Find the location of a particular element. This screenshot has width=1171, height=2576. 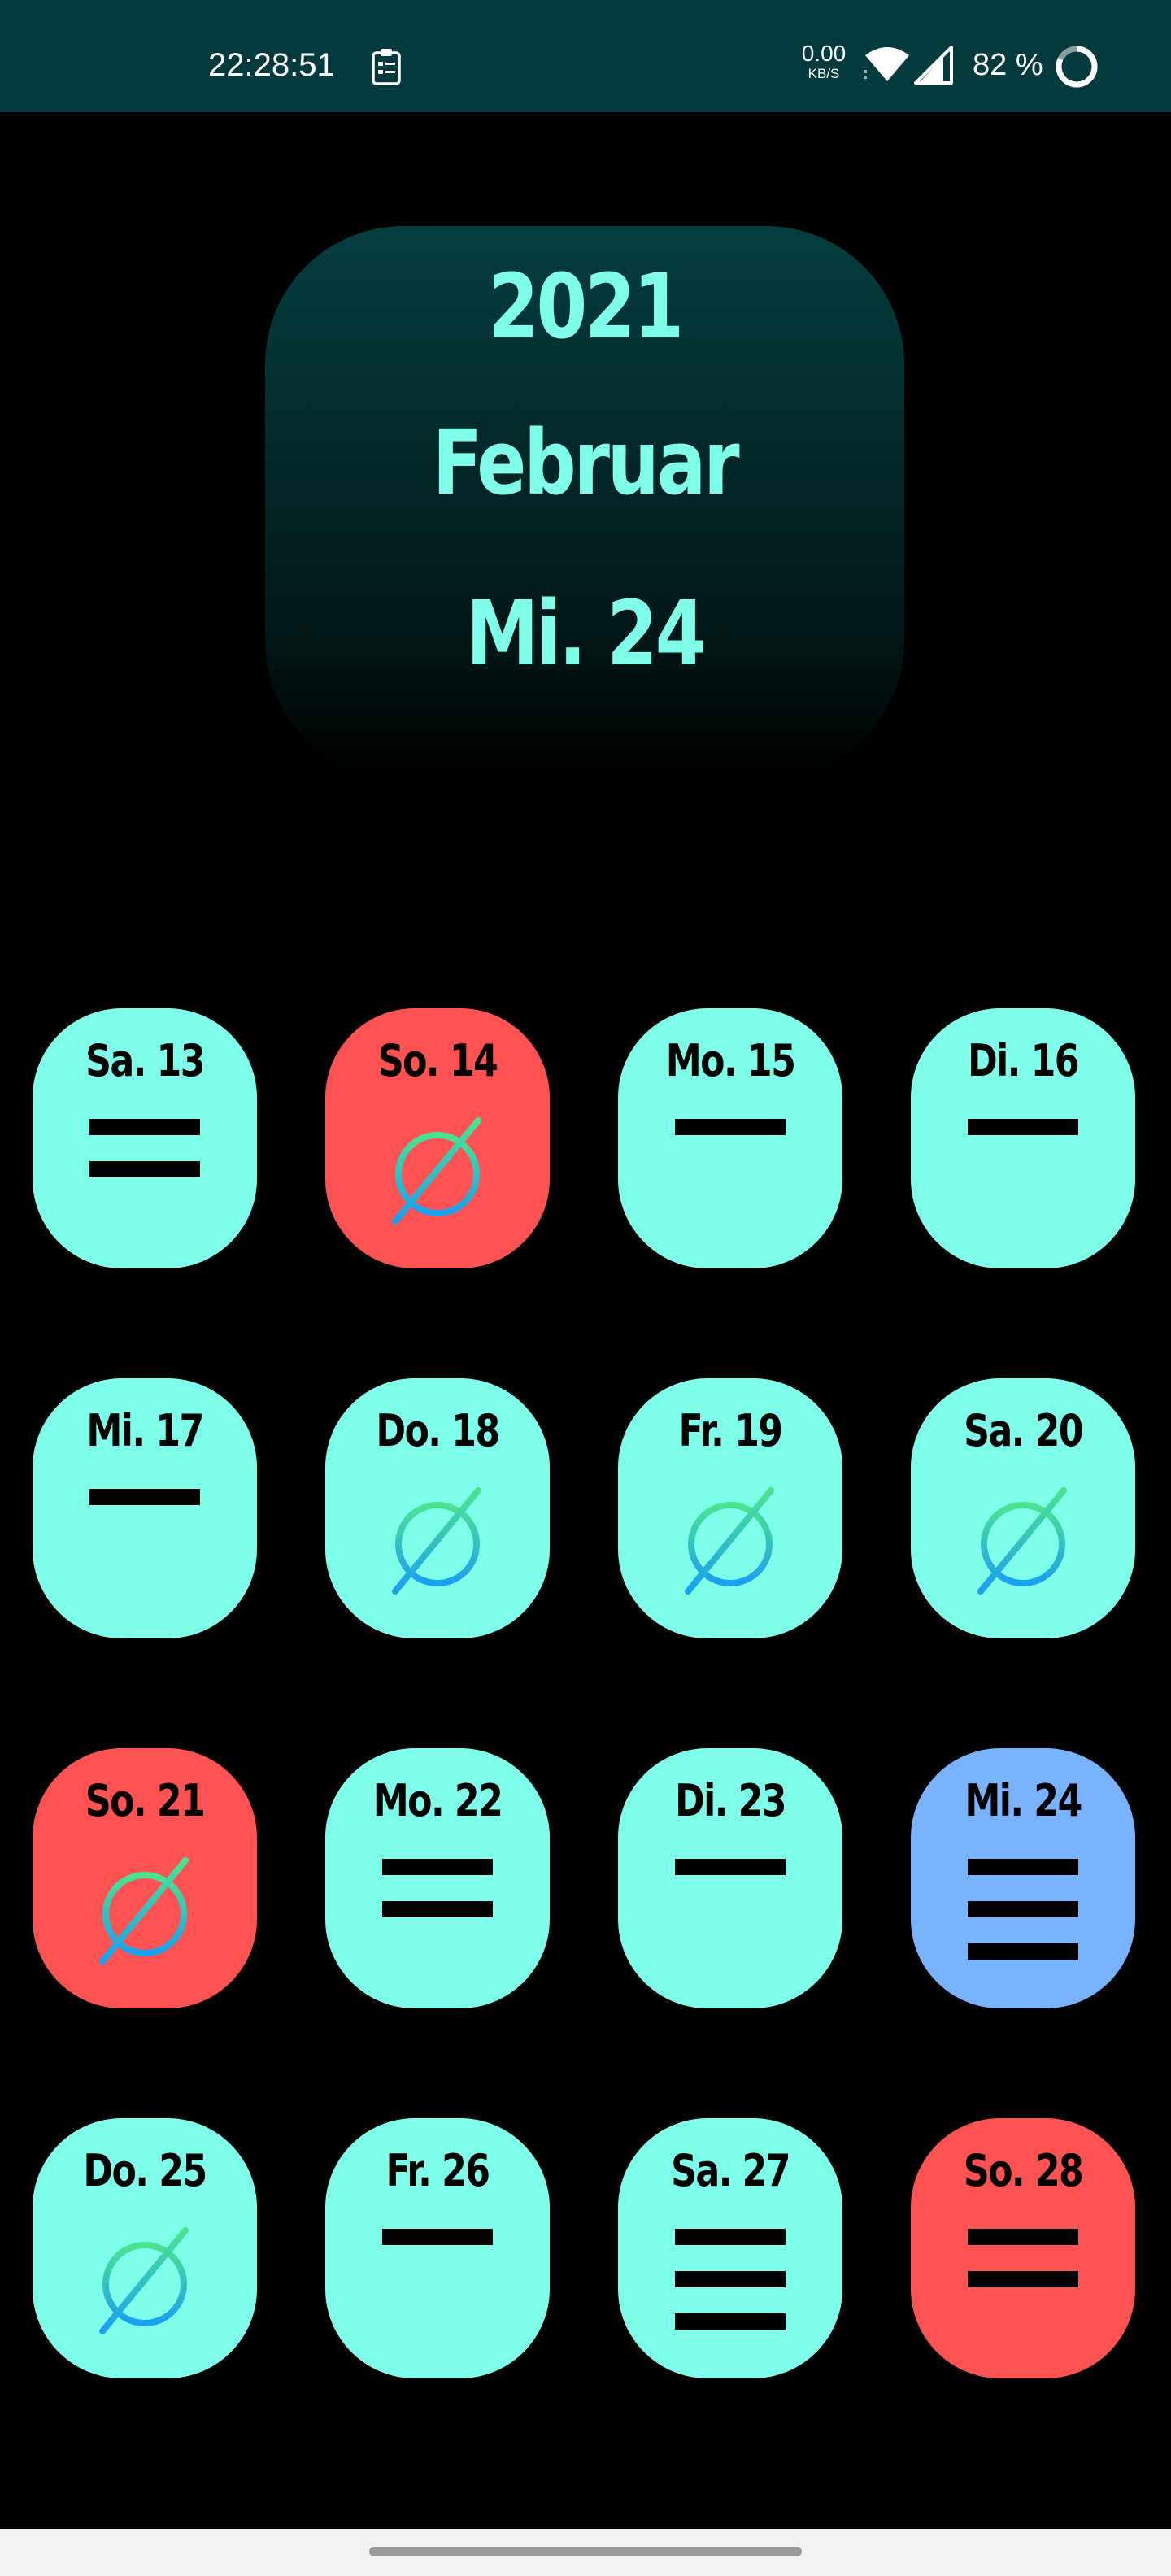

day-label: Sa. 27 is located at coordinates (730, 2171).